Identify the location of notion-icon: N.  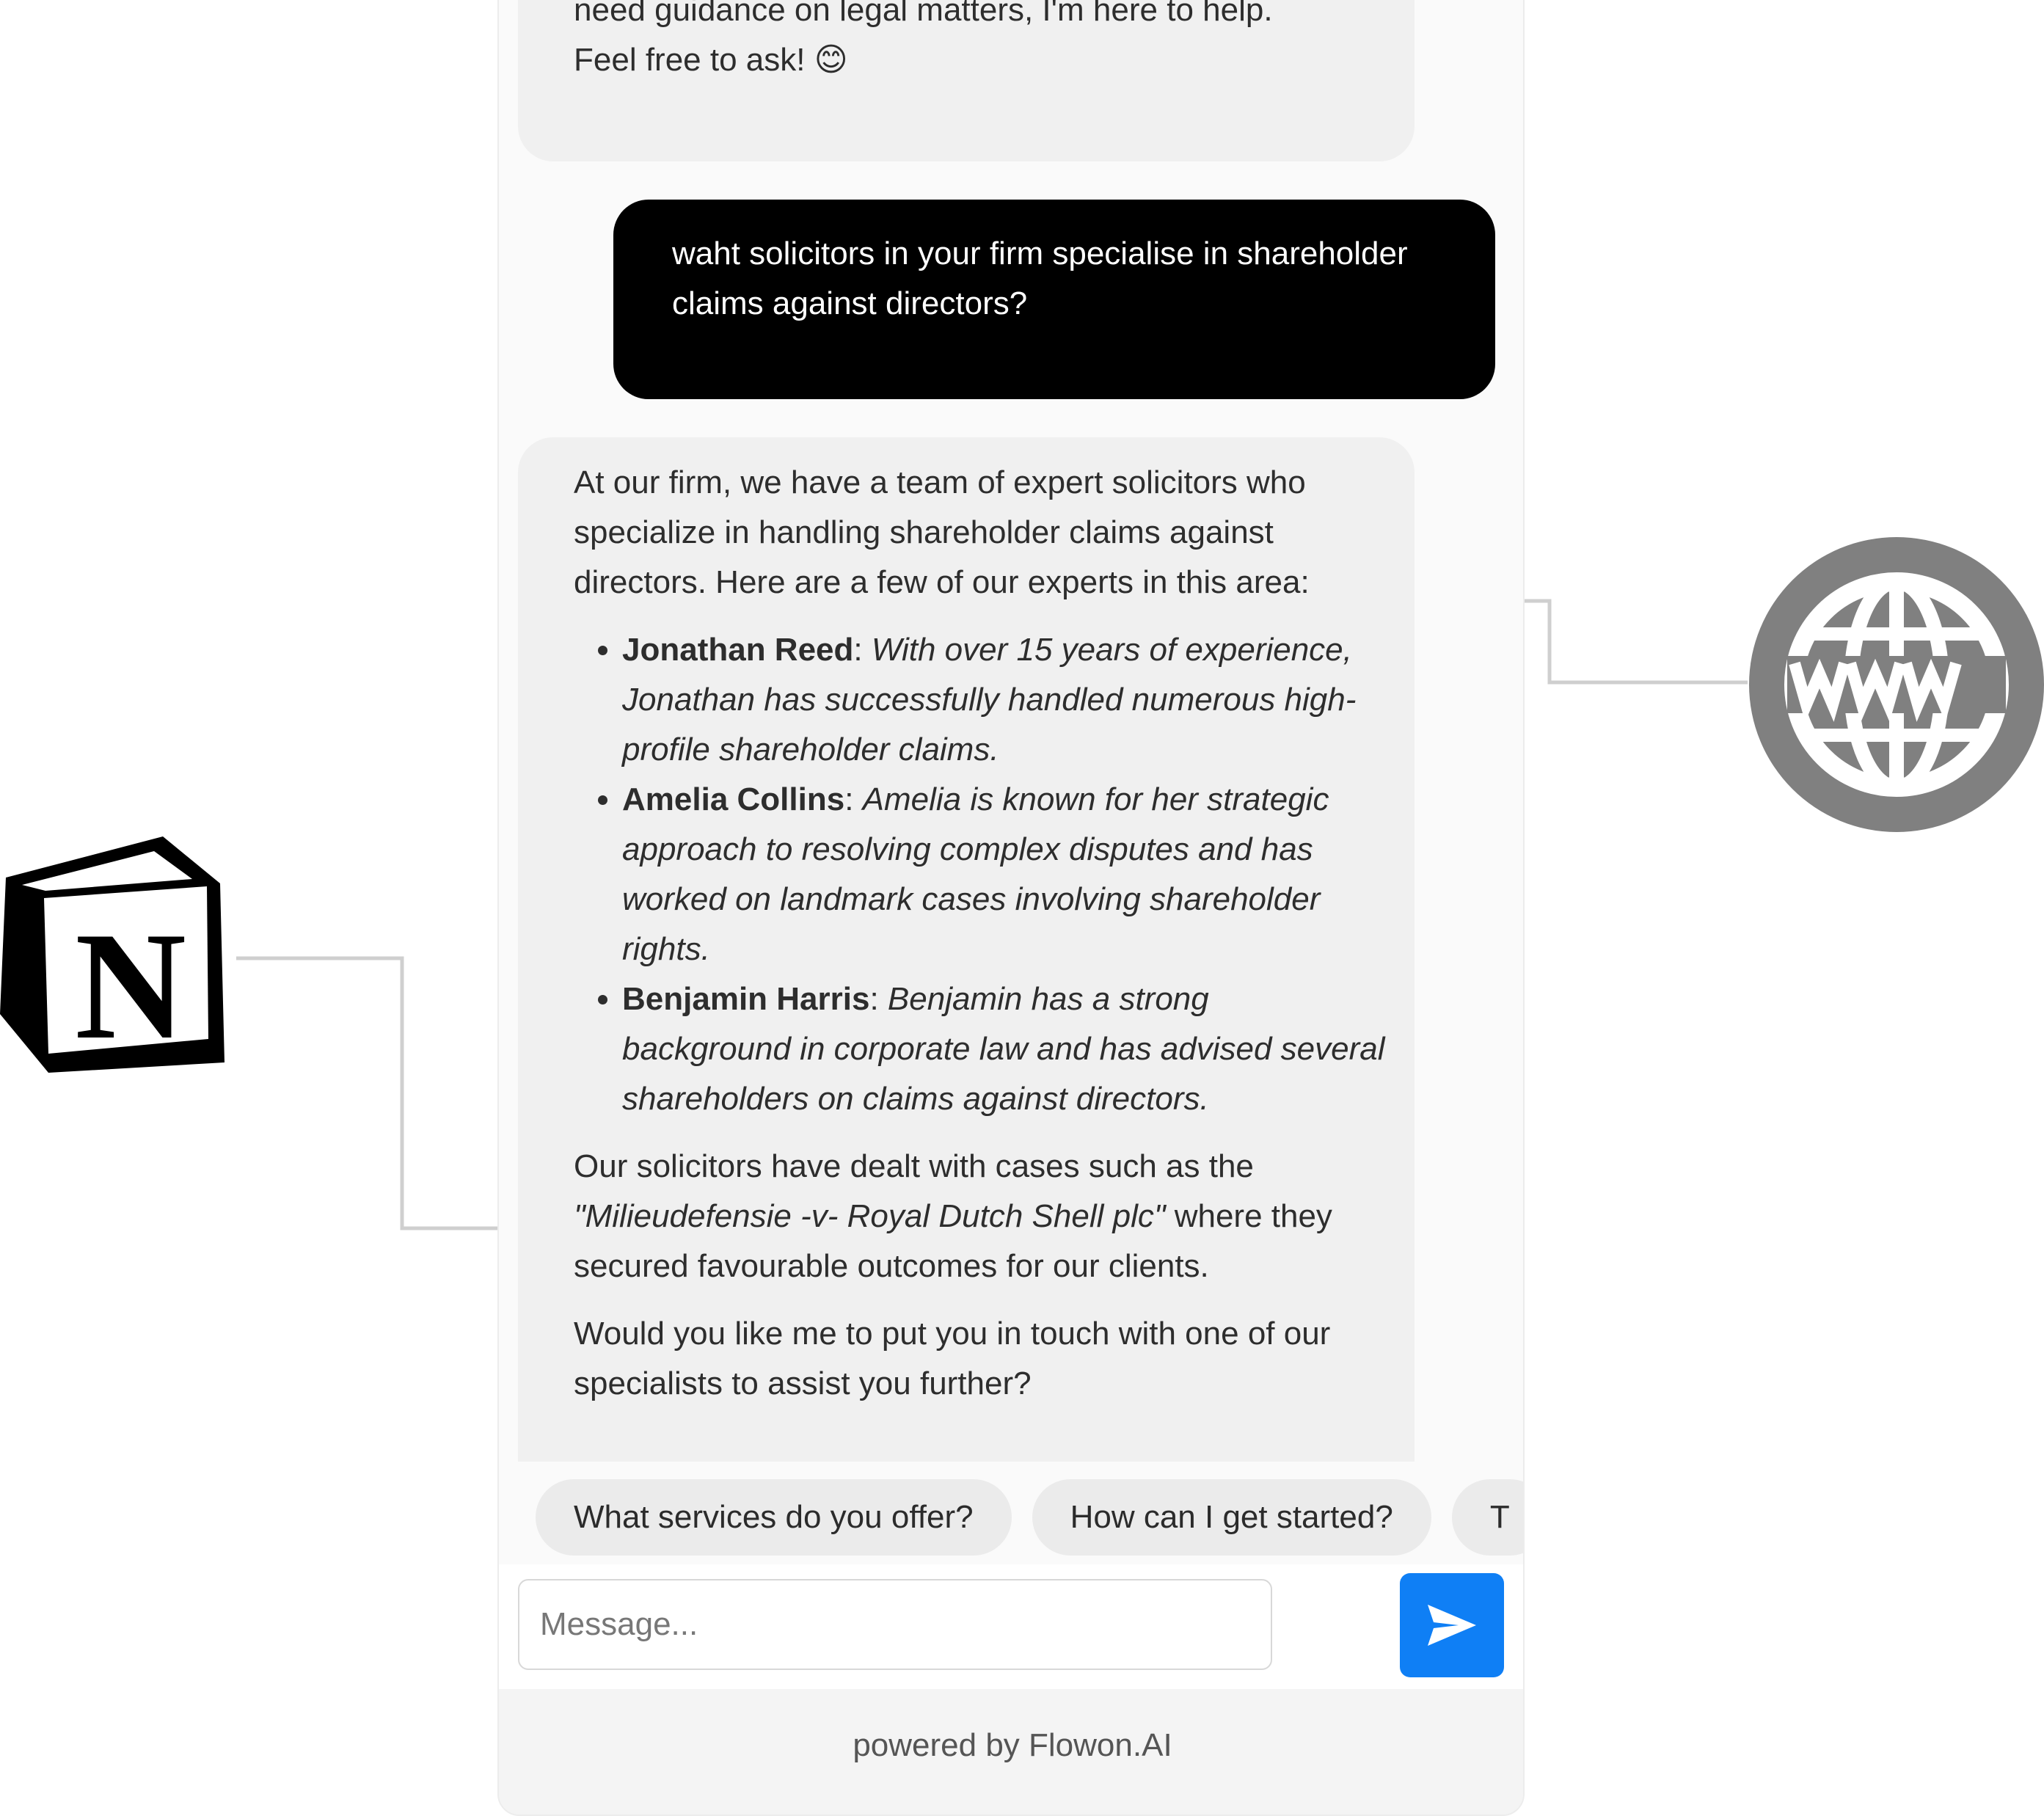
(115, 953).